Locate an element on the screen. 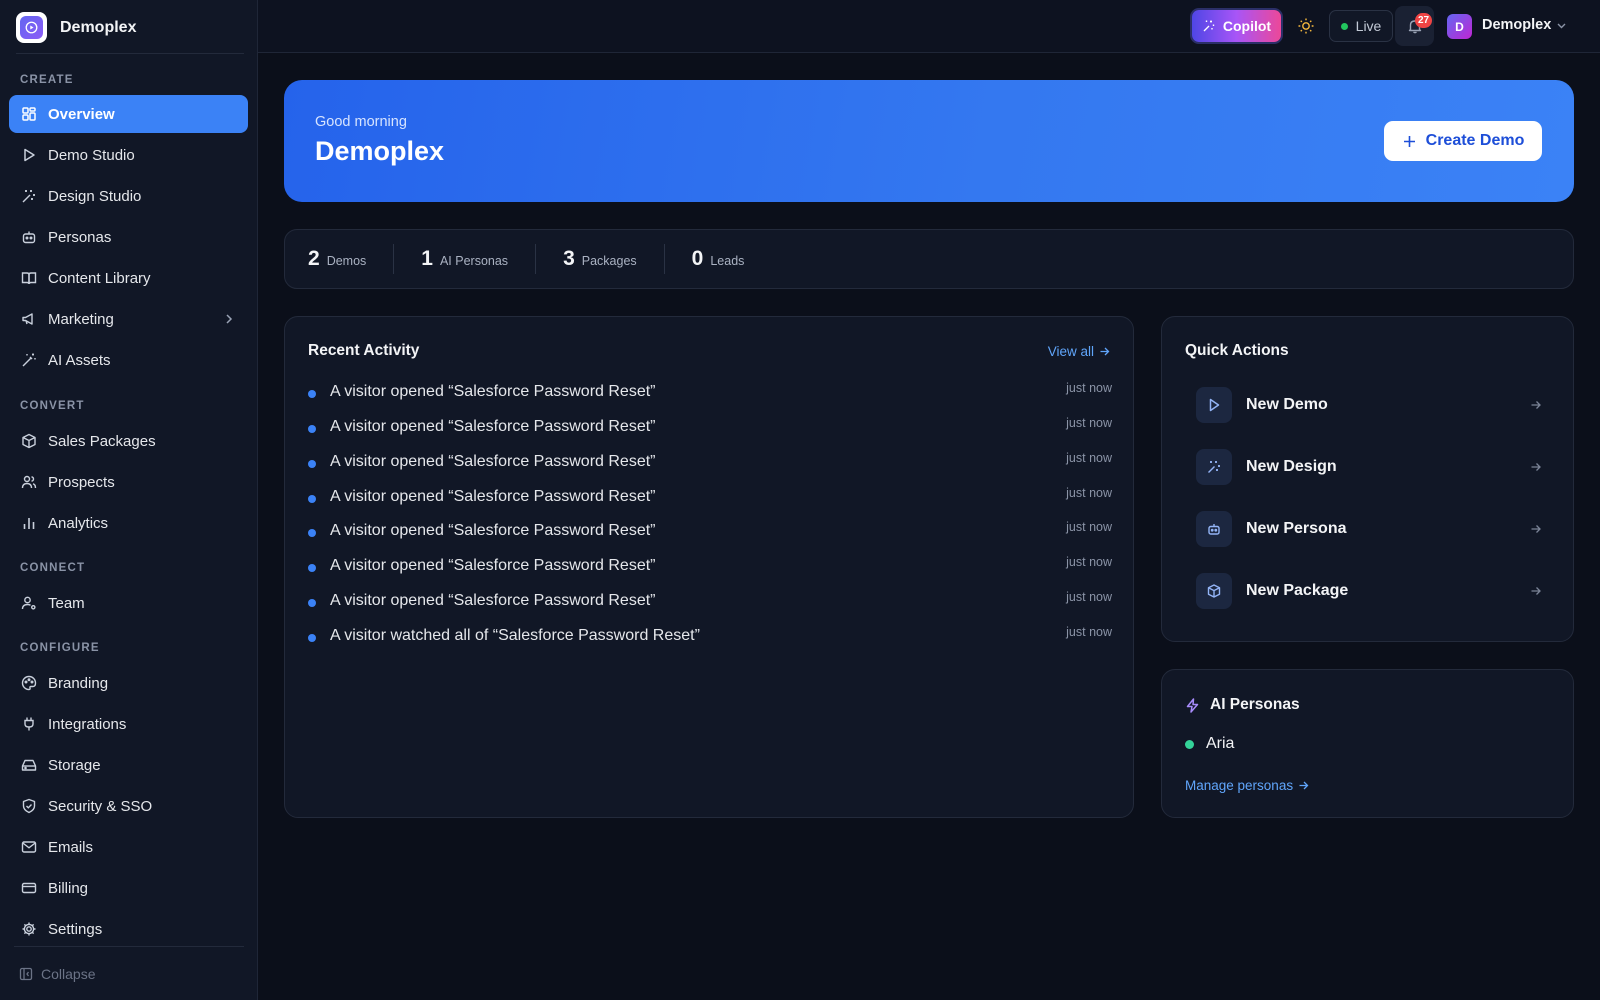  sidebar-item-overview: Overview is located at coordinates (128, 114).